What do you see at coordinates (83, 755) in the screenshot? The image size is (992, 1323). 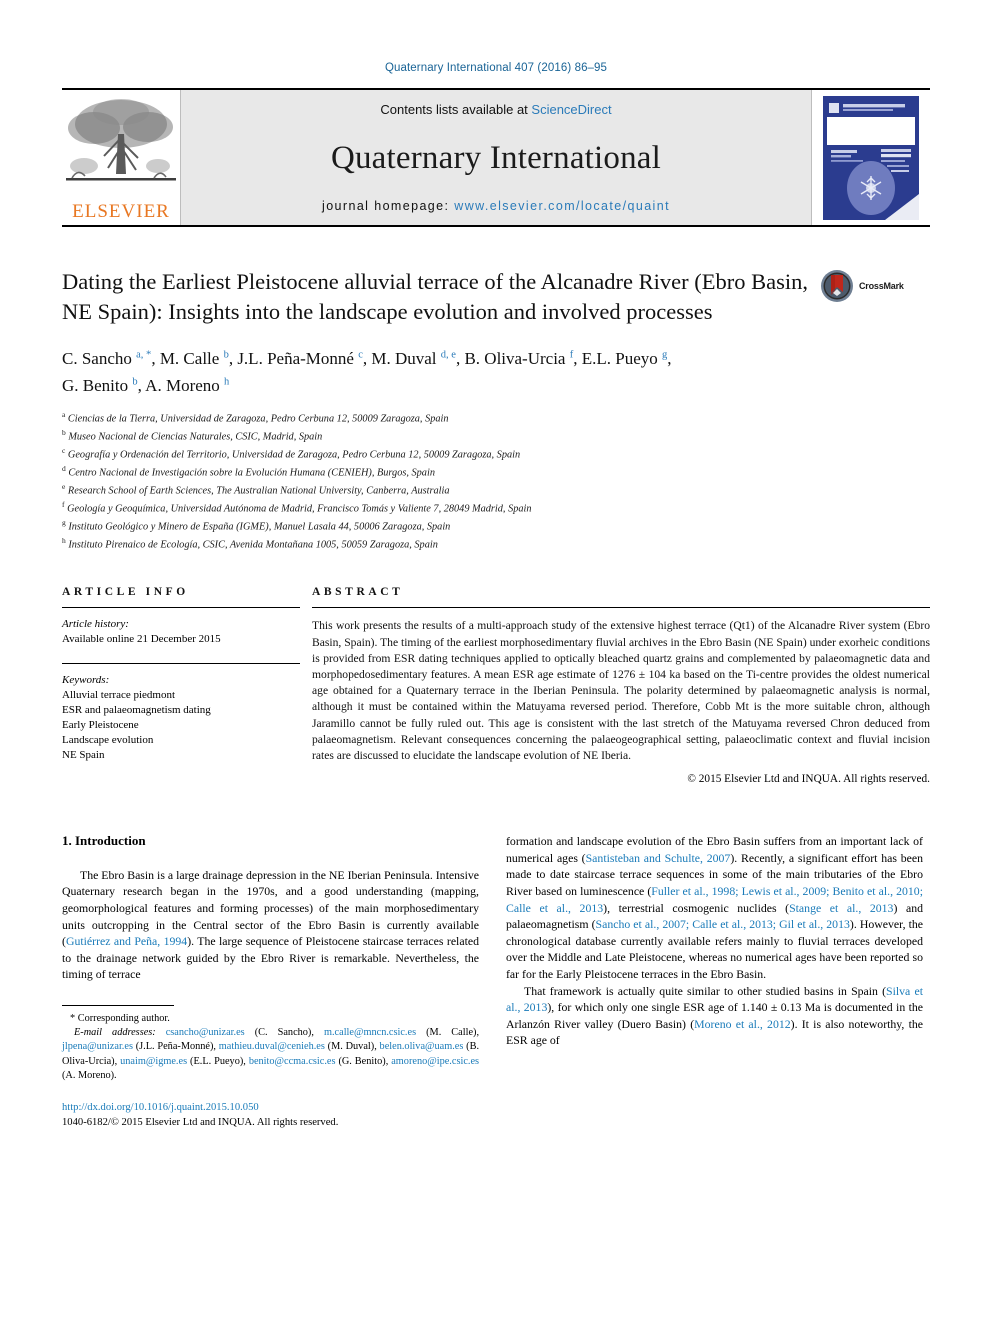 I see `keyword-item: NE Spain` at bounding box center [83, 755].